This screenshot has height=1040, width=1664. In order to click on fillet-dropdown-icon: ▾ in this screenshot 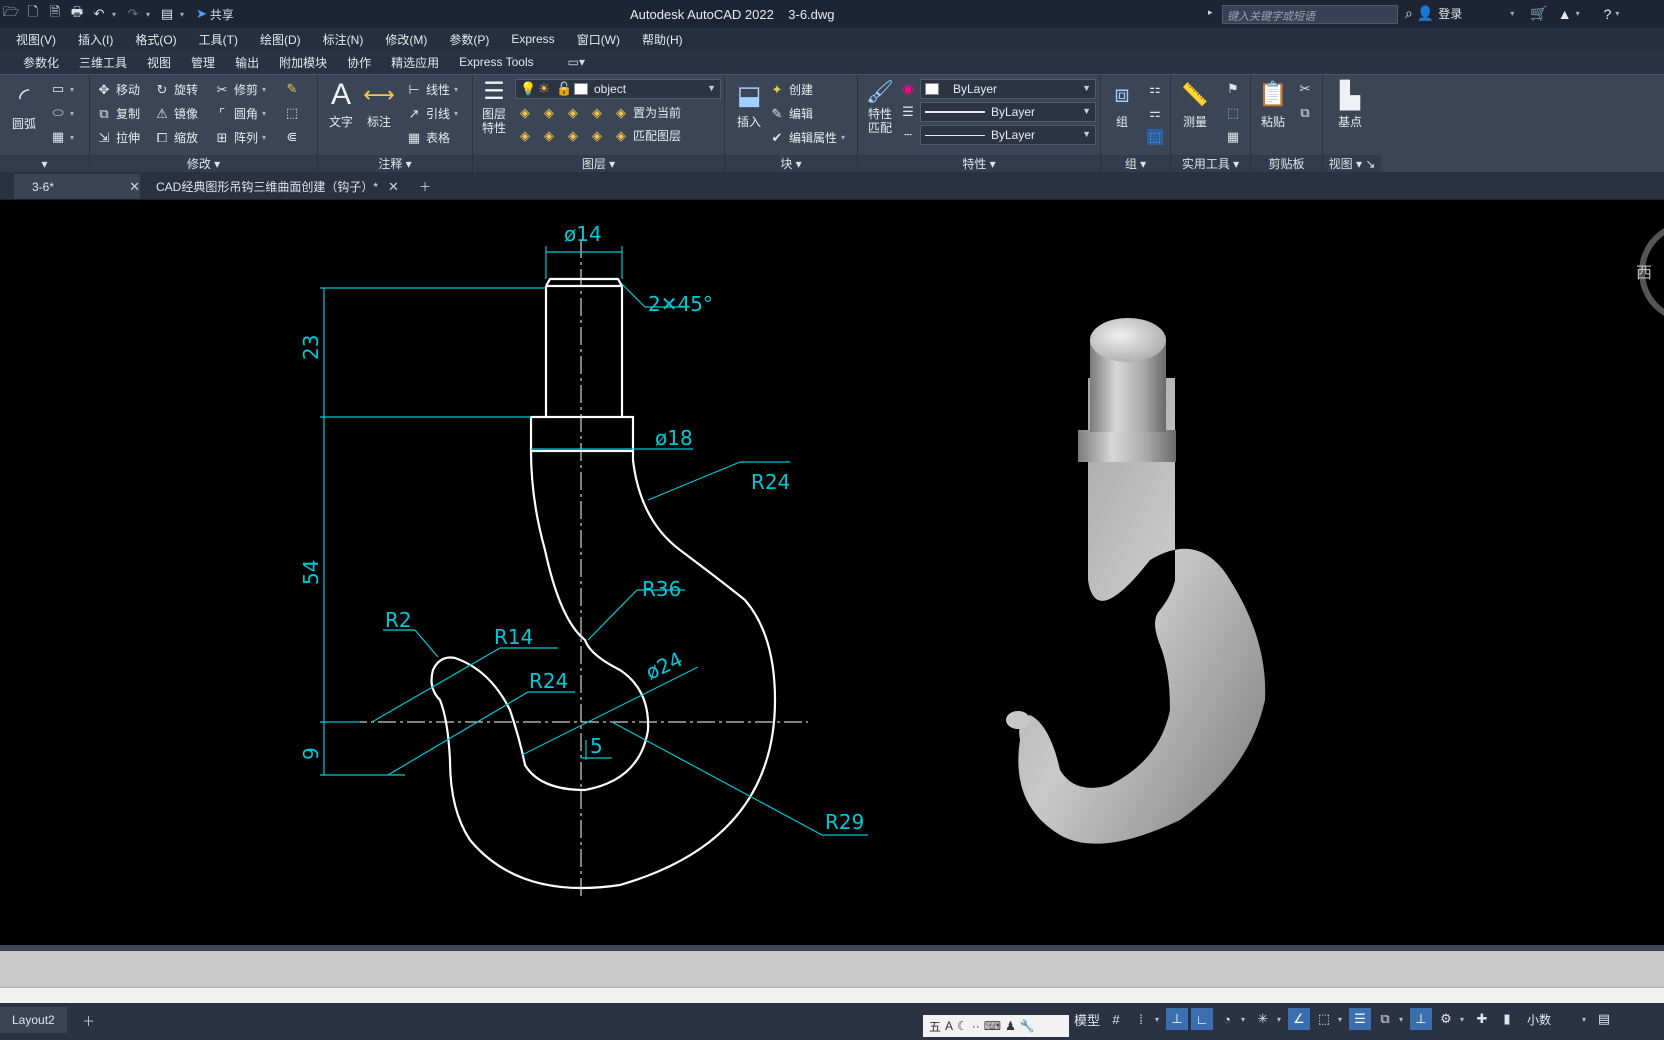, I will do `click(266, 113)`.